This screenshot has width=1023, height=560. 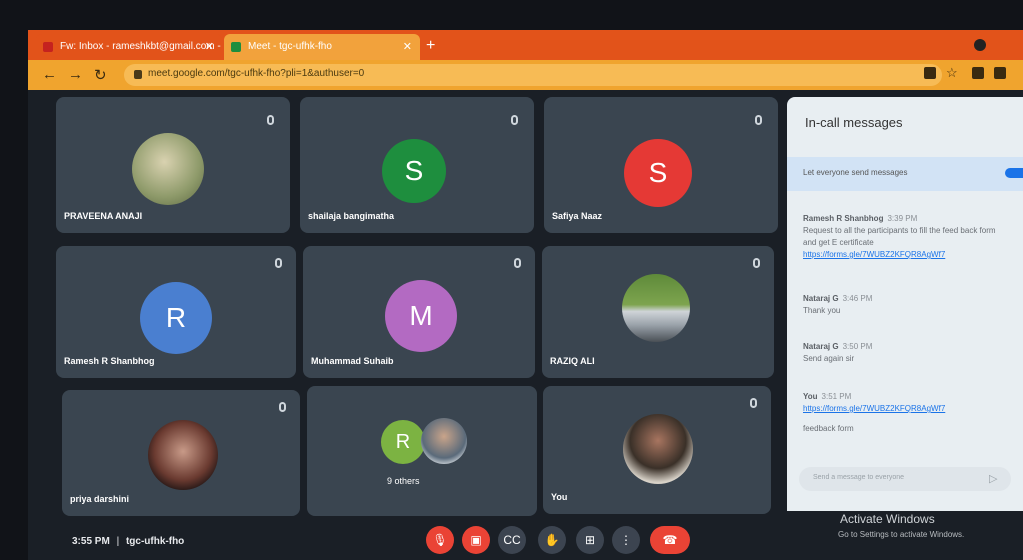 I want to click on message-item: Nataraj G 3:50 PM Send again sir, so click(x=906, y=353).